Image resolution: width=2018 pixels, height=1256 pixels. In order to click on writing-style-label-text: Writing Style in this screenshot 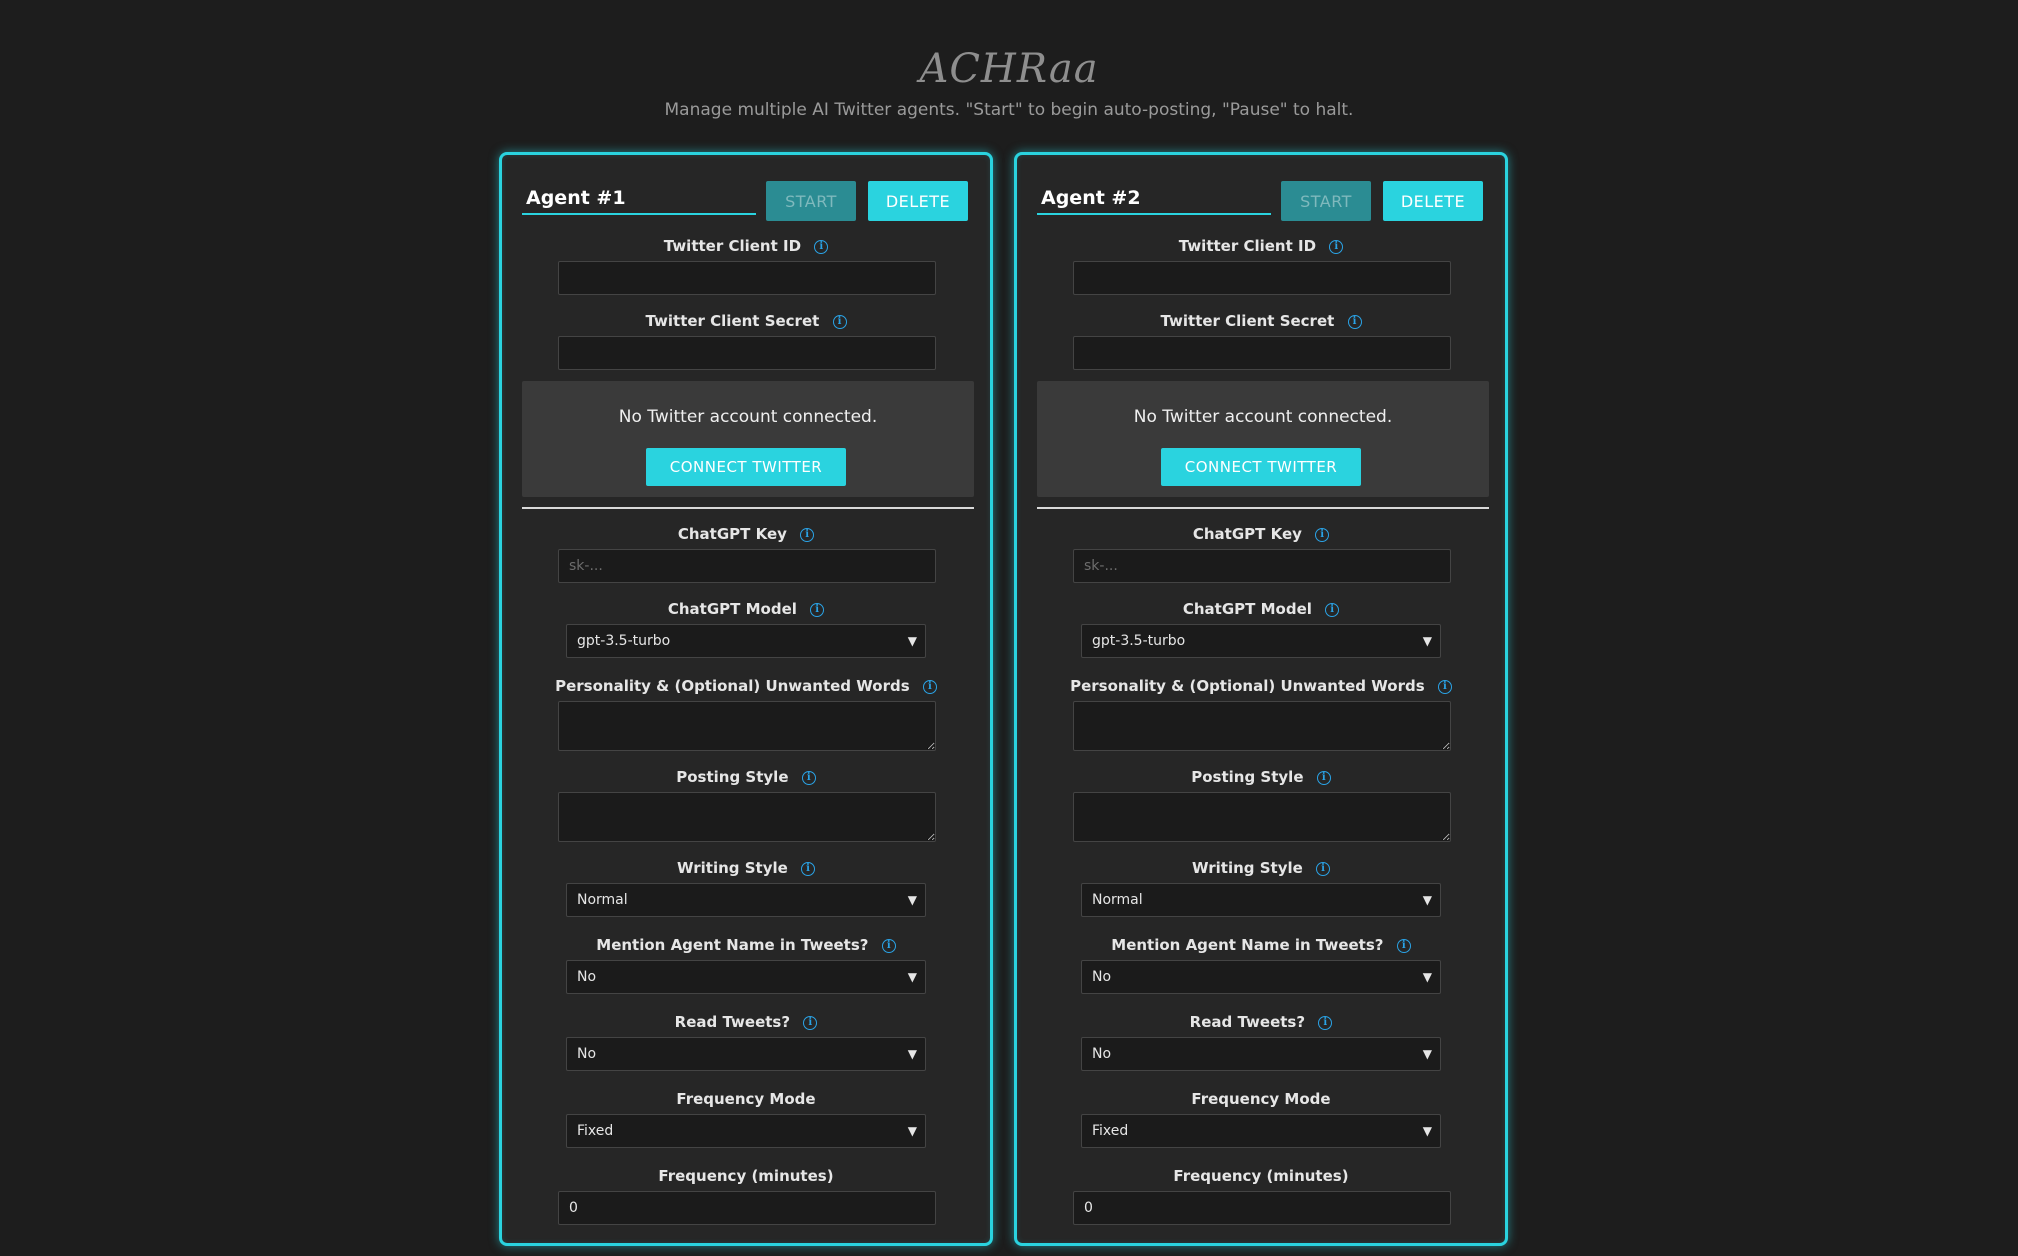, I will do `click(1247, 868)`.